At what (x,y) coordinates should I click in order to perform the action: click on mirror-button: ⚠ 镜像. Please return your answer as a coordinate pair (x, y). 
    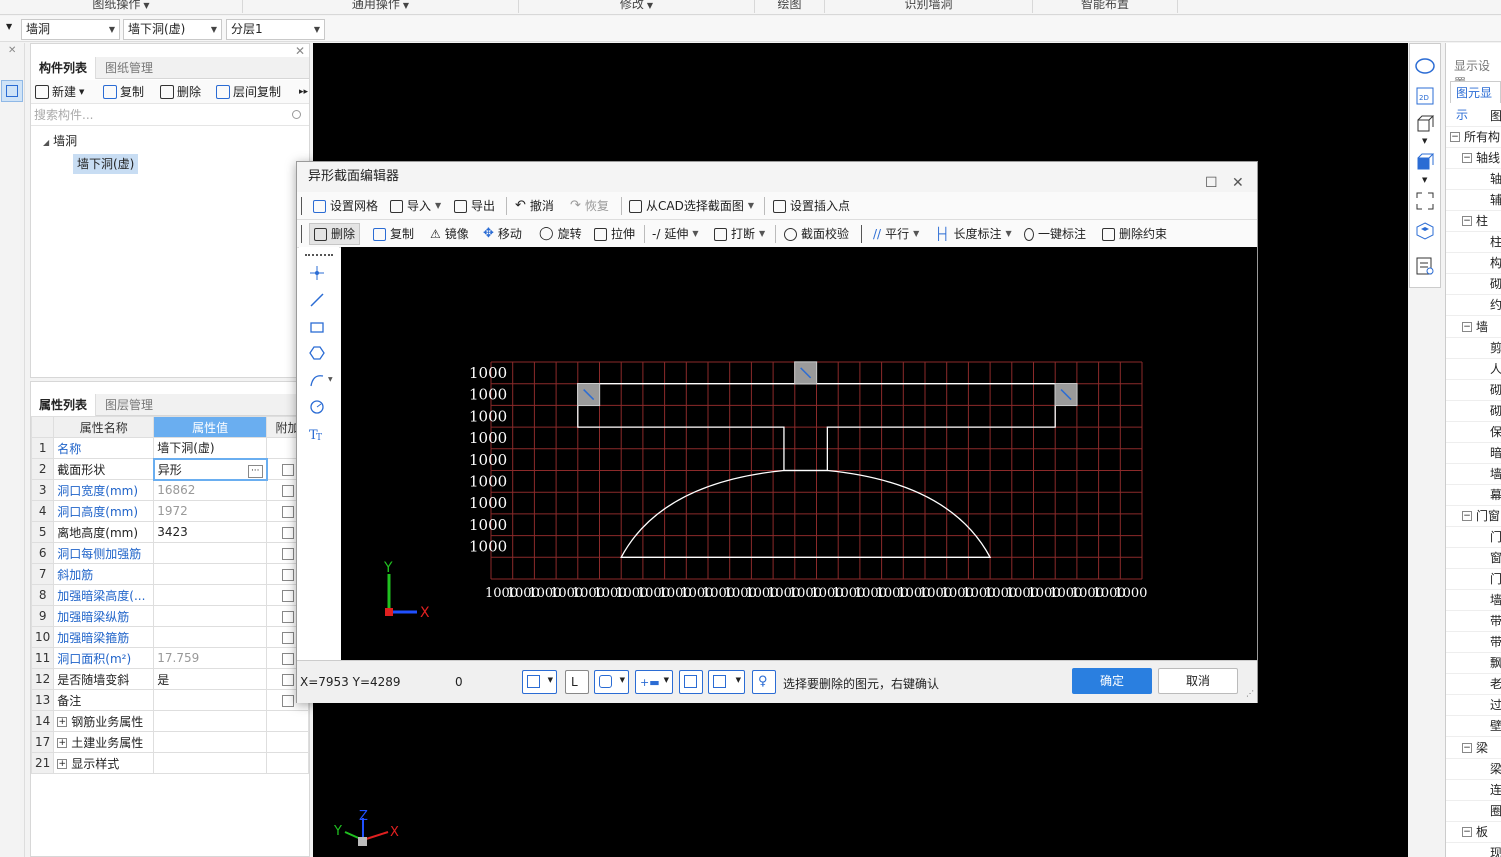
    Looking at the image, I should click on (449, 234).